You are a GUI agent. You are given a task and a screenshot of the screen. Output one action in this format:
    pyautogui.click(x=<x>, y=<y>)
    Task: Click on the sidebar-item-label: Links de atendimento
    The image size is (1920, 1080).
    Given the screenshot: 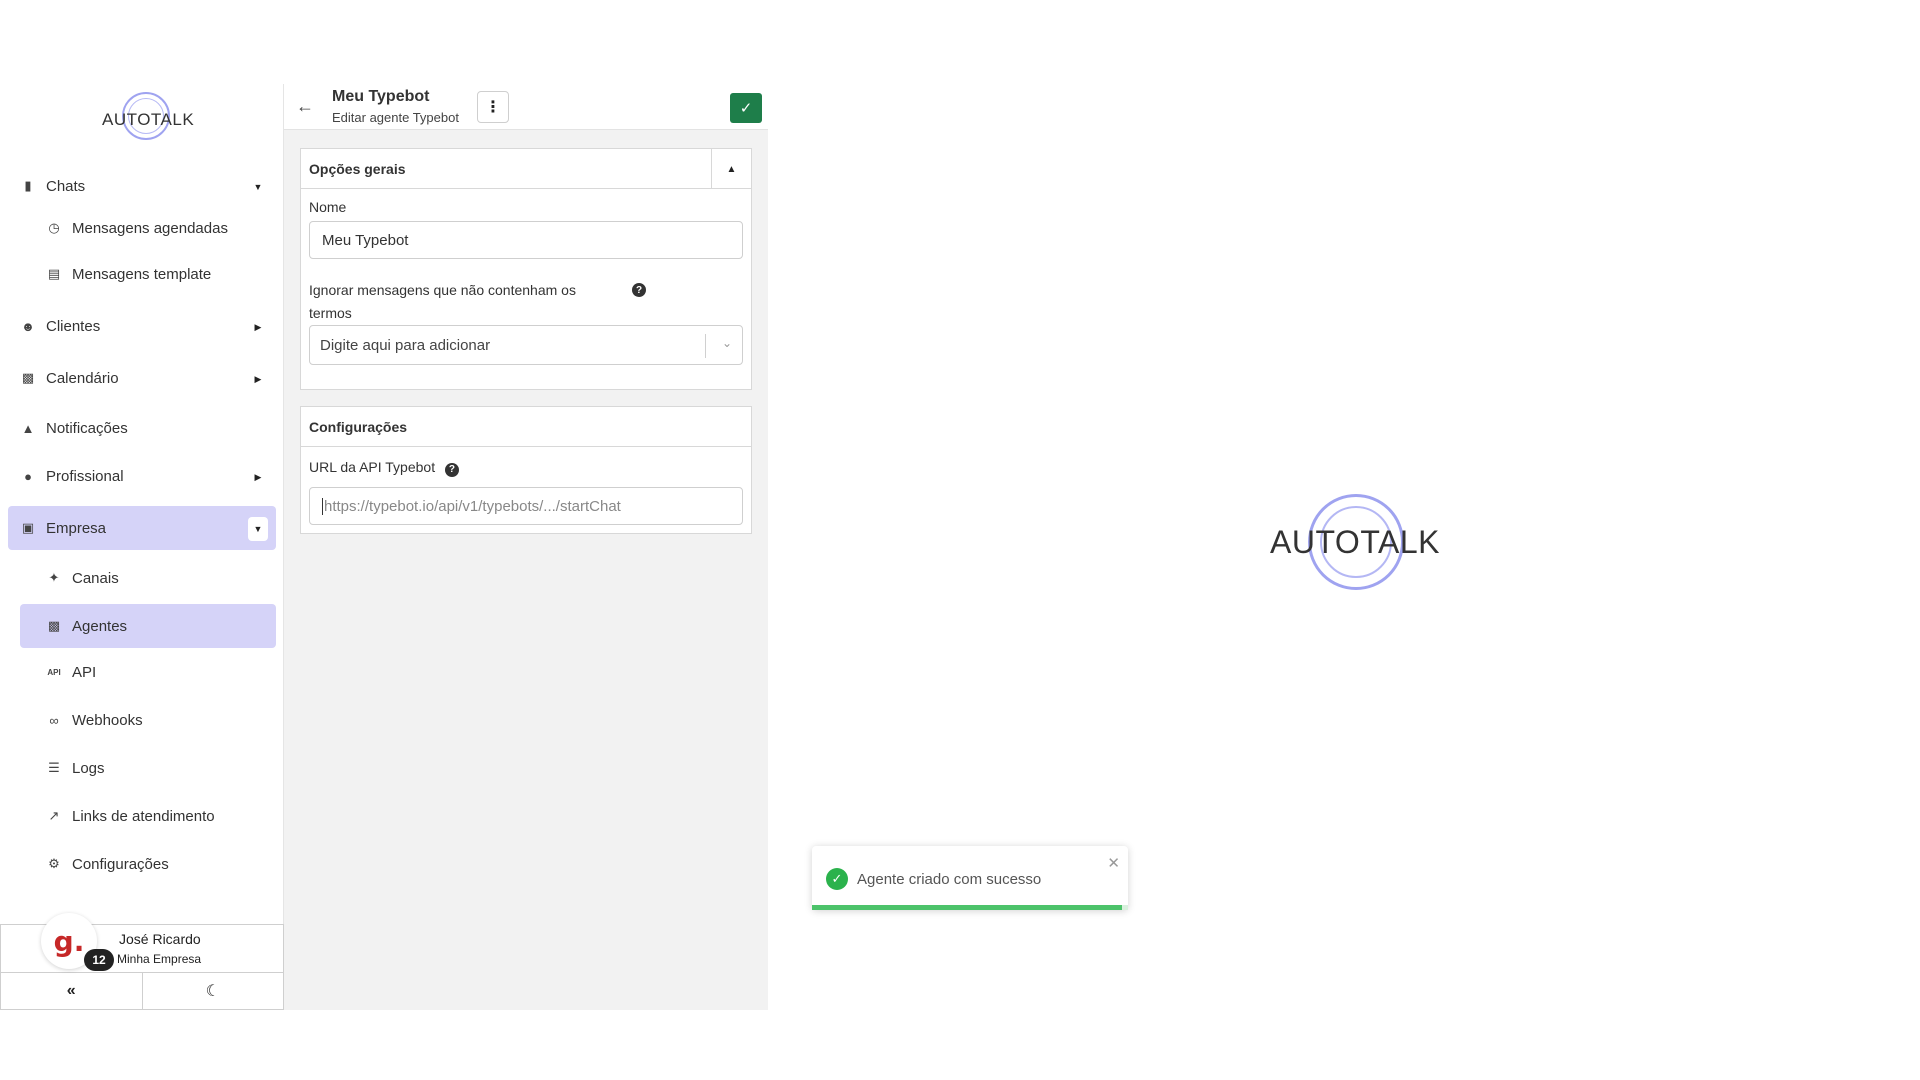 What is the action you would take?
    pyautogui.click(x=143, y=816)
    